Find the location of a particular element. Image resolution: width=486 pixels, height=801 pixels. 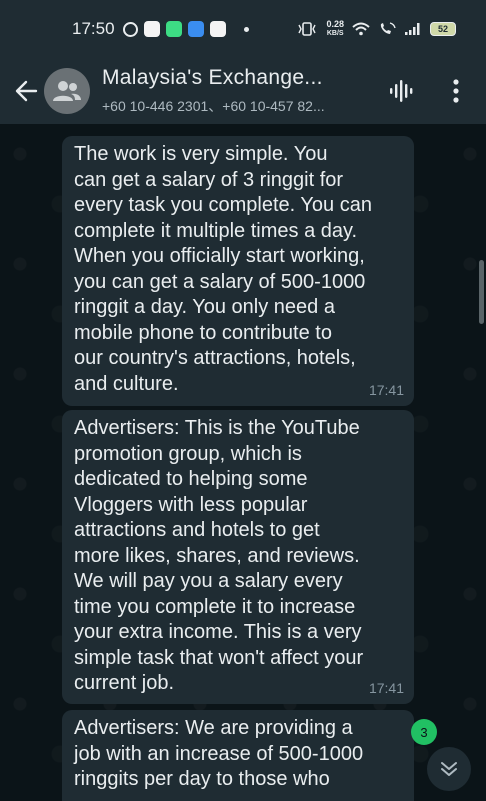

signal-icon is located at coordinates (412, 29).